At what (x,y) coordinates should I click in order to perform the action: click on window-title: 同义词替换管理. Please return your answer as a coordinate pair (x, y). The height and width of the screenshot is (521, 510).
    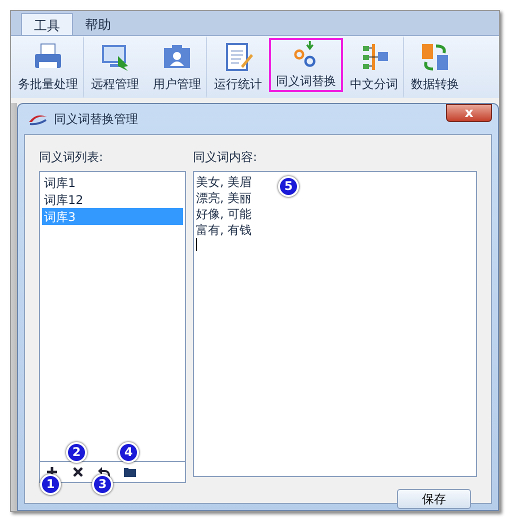
    Looking at the image, I should click on (96, 119).